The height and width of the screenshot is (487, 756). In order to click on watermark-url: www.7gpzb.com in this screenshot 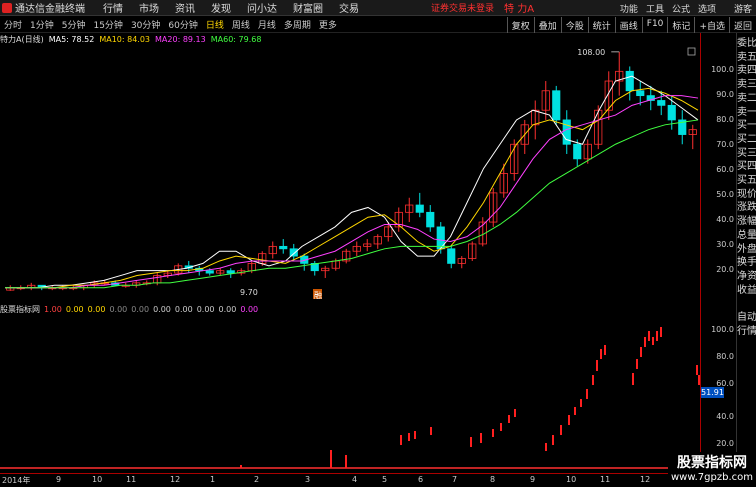, I will do `click(712, 477)`.